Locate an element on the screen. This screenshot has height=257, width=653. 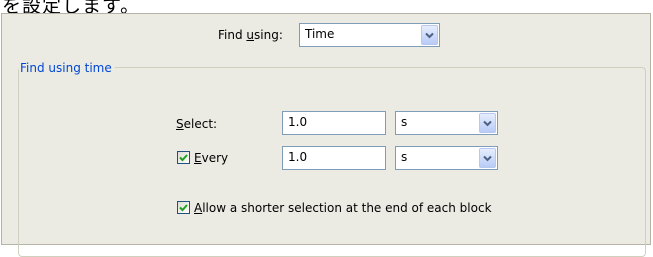
every-checkbox is located at coordinates (183, 157).